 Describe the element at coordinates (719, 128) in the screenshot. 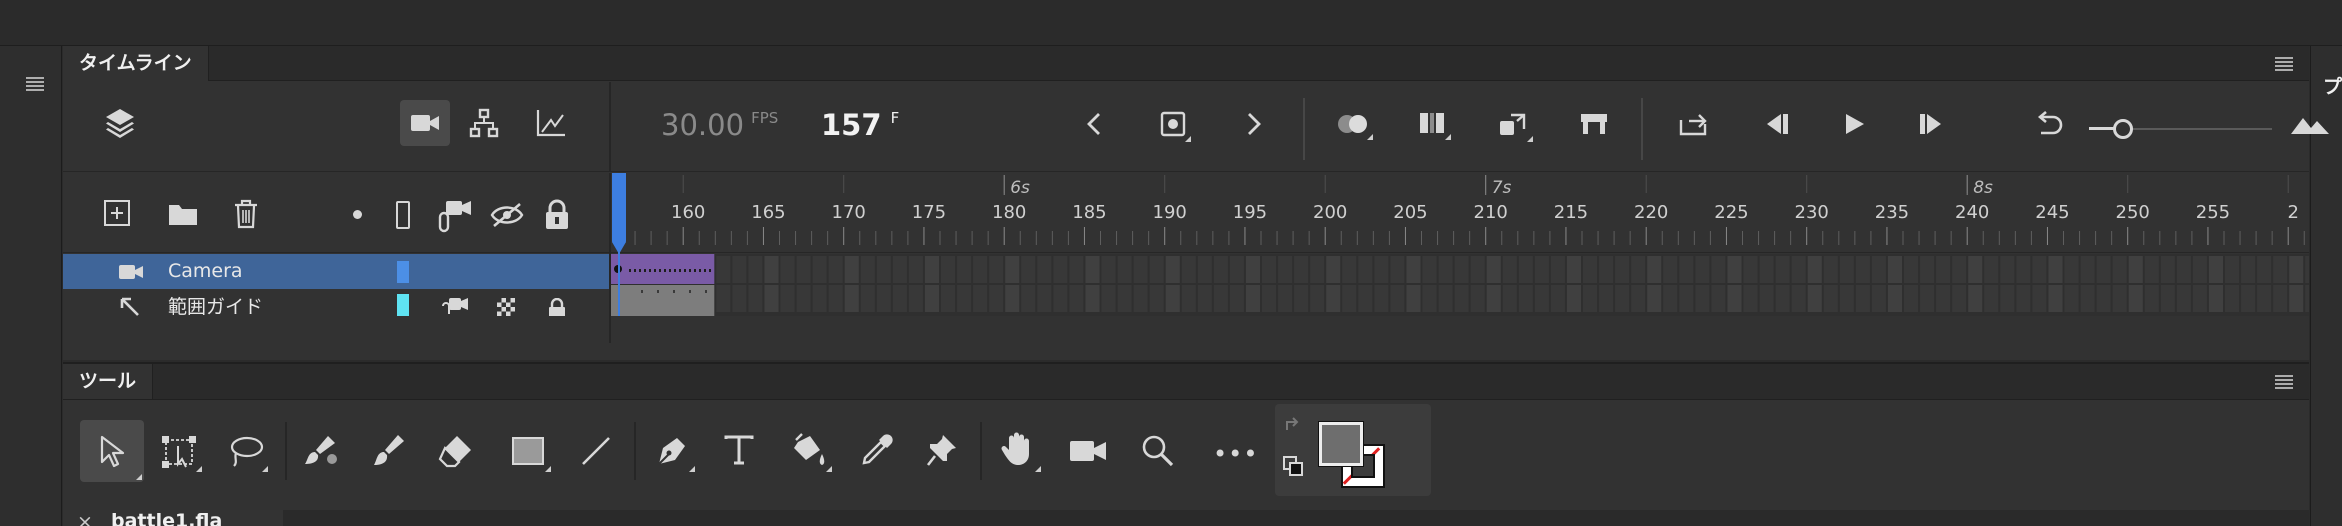

I see `fps-display: 30.00 FPS` at that location.